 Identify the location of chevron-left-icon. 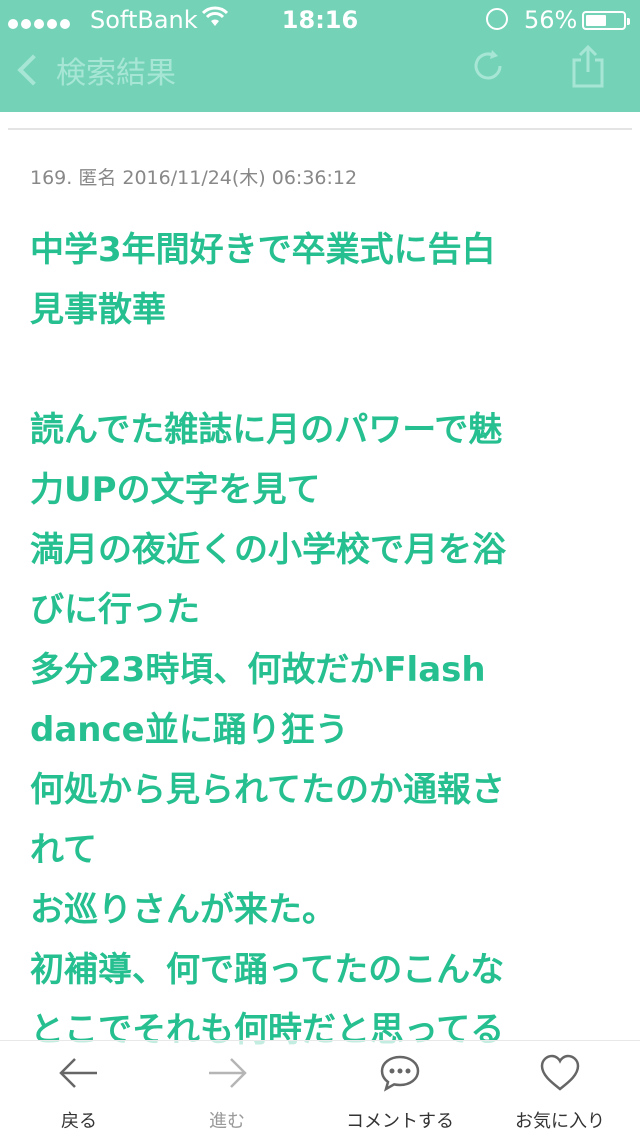
(33, 70).